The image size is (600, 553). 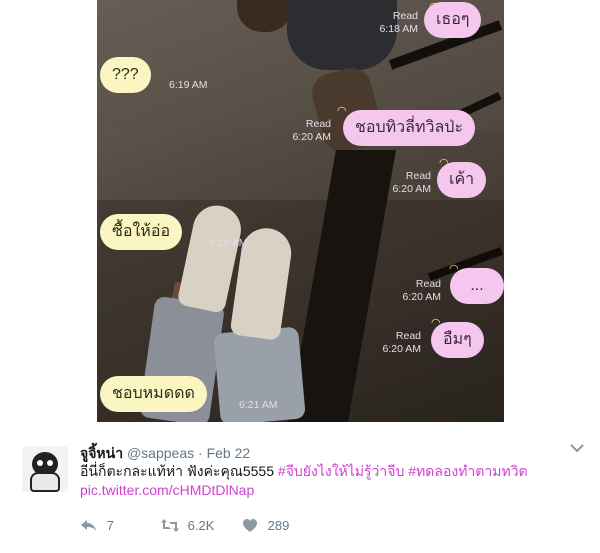 I want to click on reply-icon, so click(x=88, y=525).